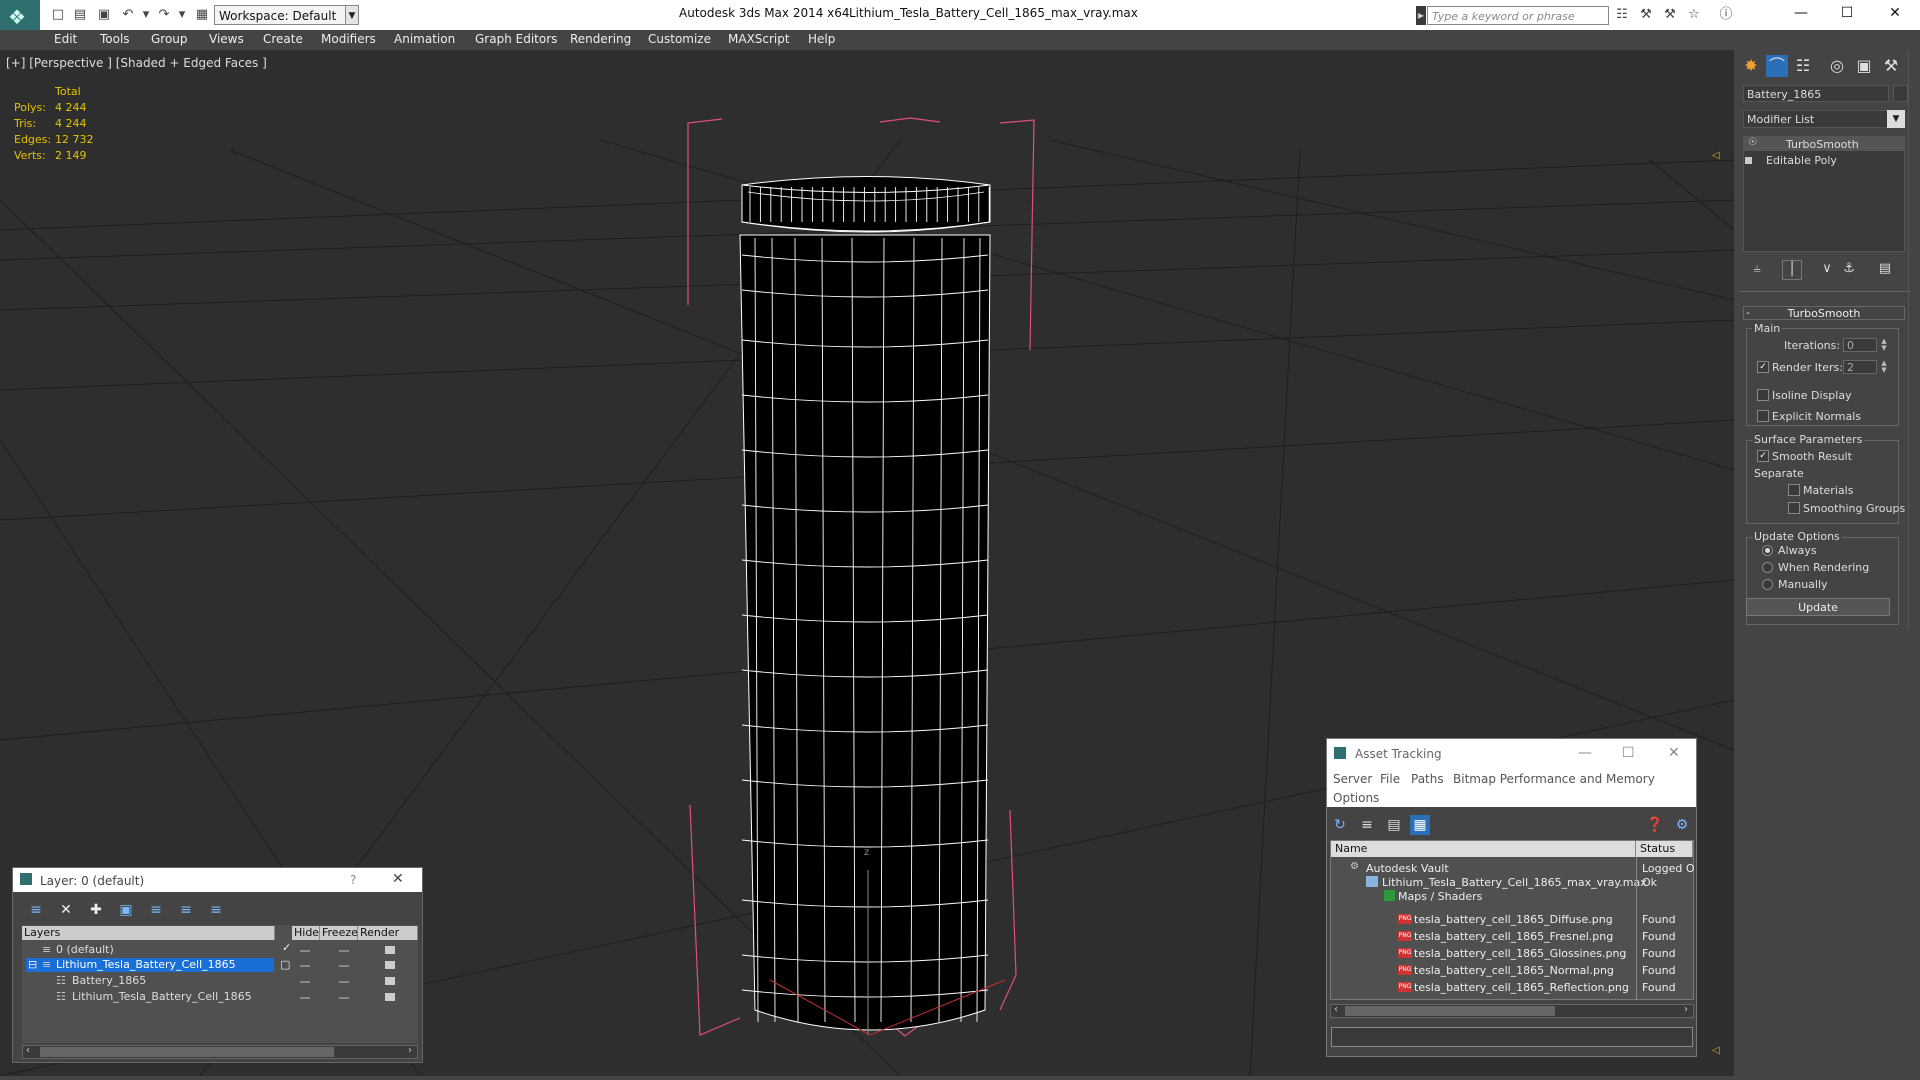 The image size is (1920, 1080). I want to click on help-button: ?, so click(353, 880).